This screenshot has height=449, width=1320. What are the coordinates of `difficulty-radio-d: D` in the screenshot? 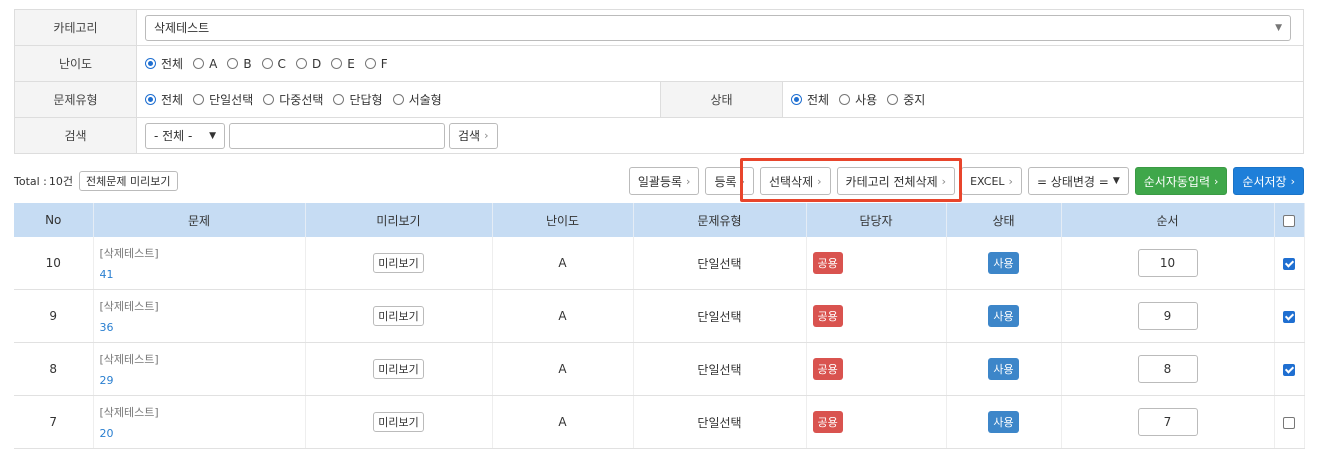 It's located at (308, 64).